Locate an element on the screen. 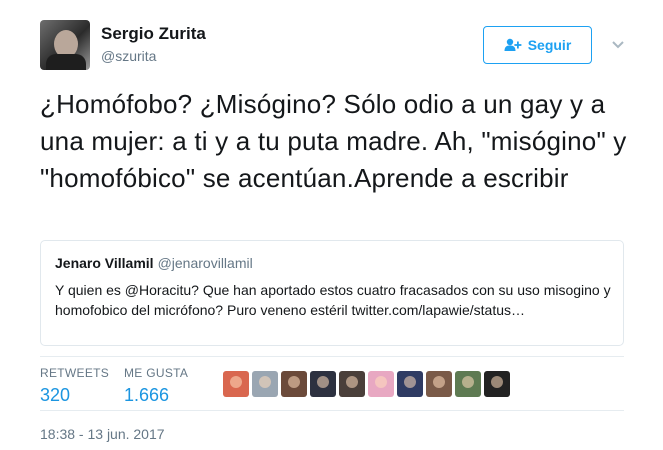 Image resolution: width=663 pixels, height=450 pixels. divider-bottom is located at coordinates (332, 410).